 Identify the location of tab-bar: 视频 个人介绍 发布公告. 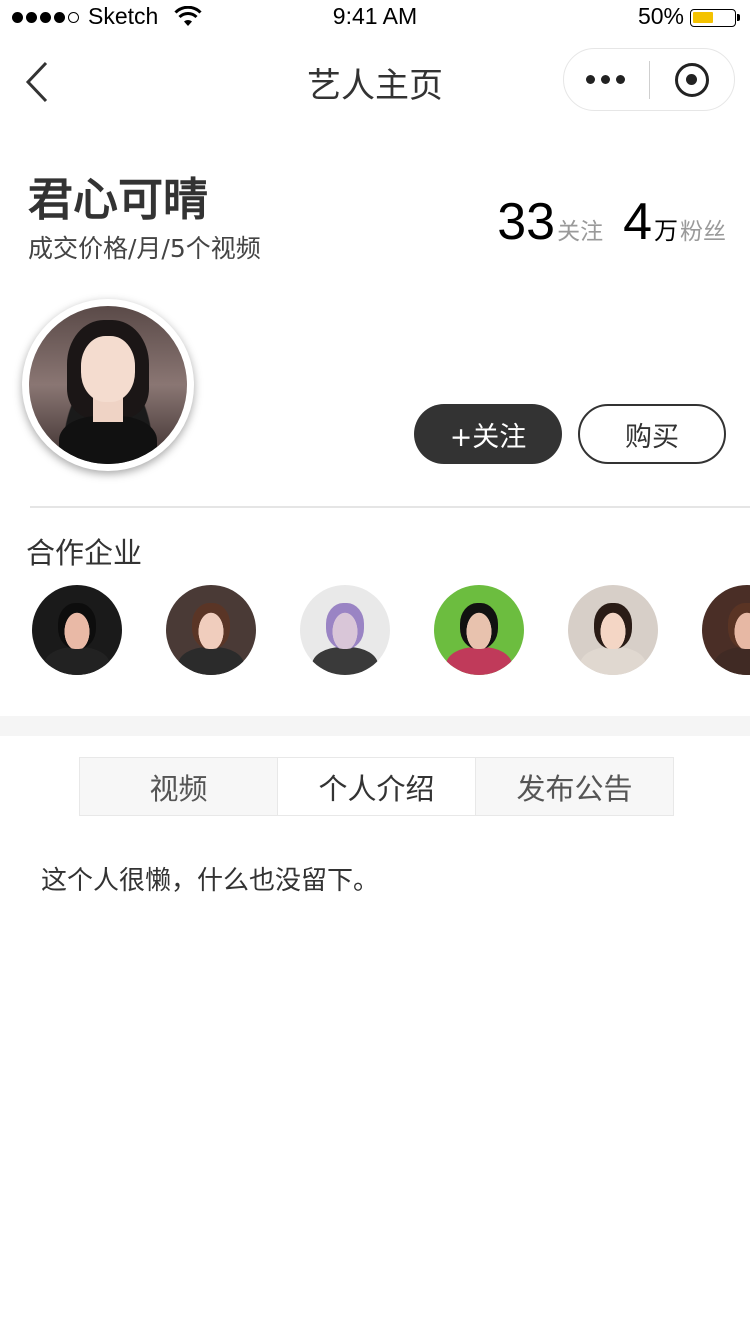
(376, 786).